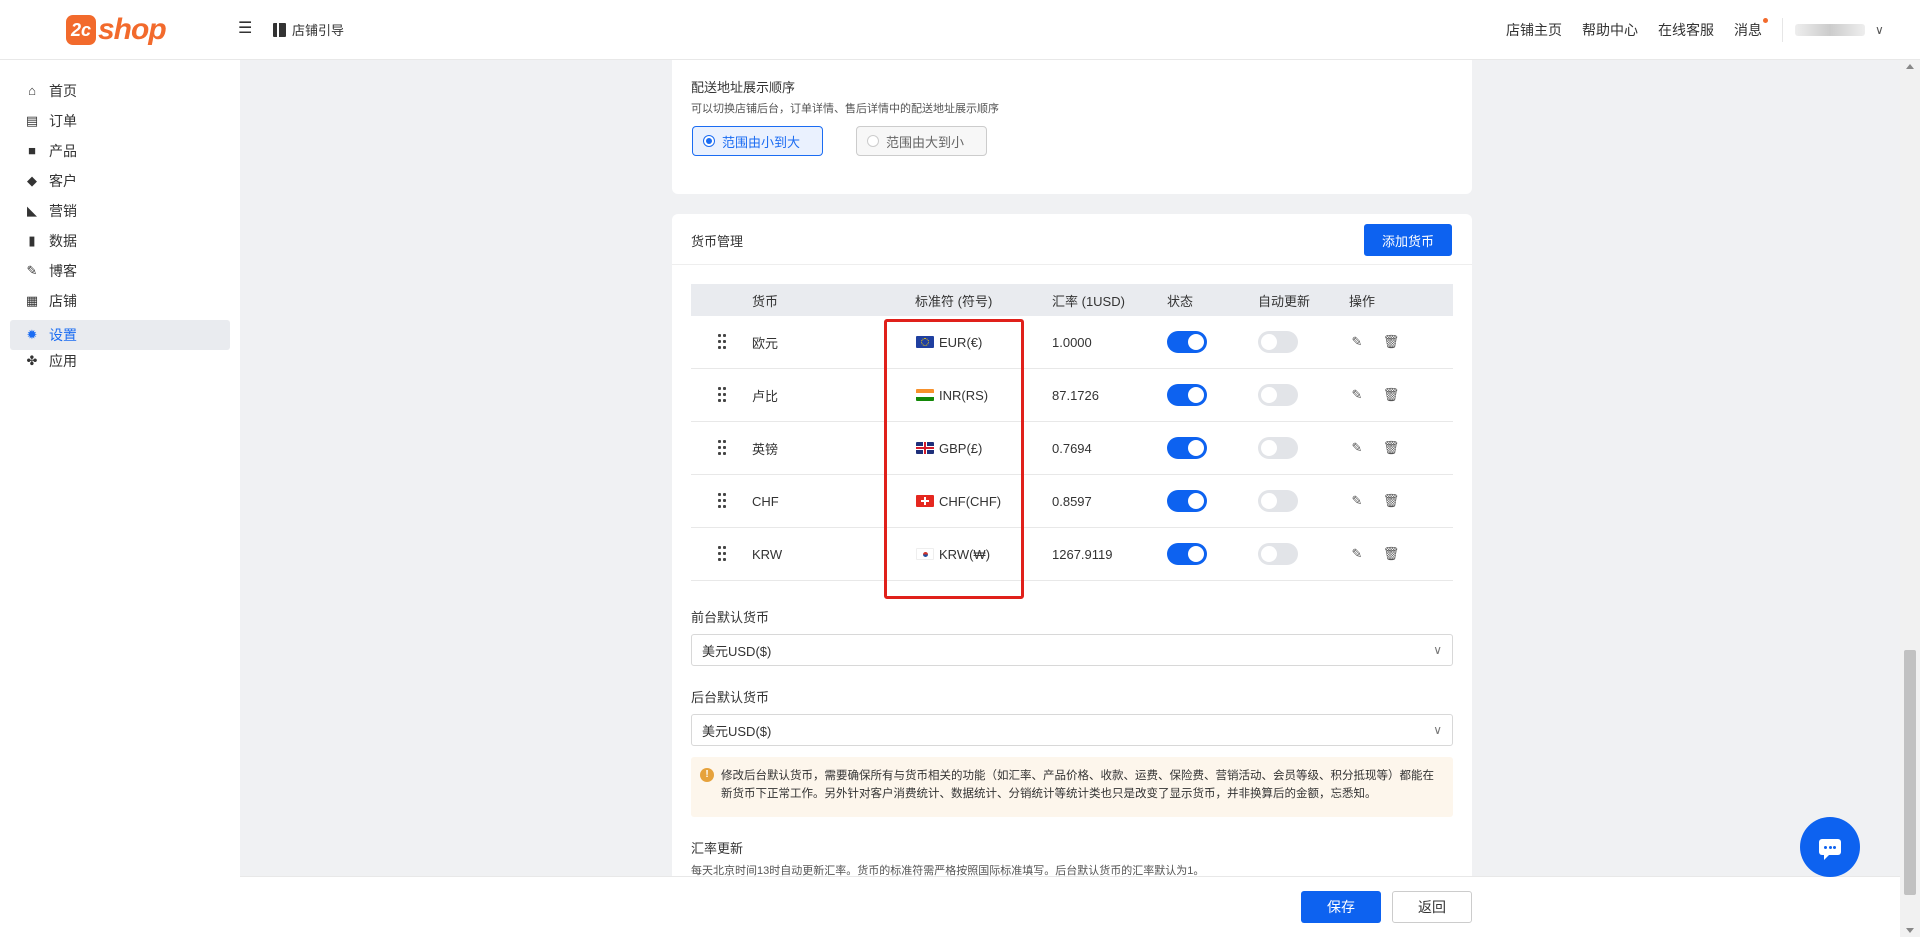  What do you see at coordinates (120, 241) in the screenshot?
I see `sidebar-item: ▮ 数据` at bounding box center [120, 241].